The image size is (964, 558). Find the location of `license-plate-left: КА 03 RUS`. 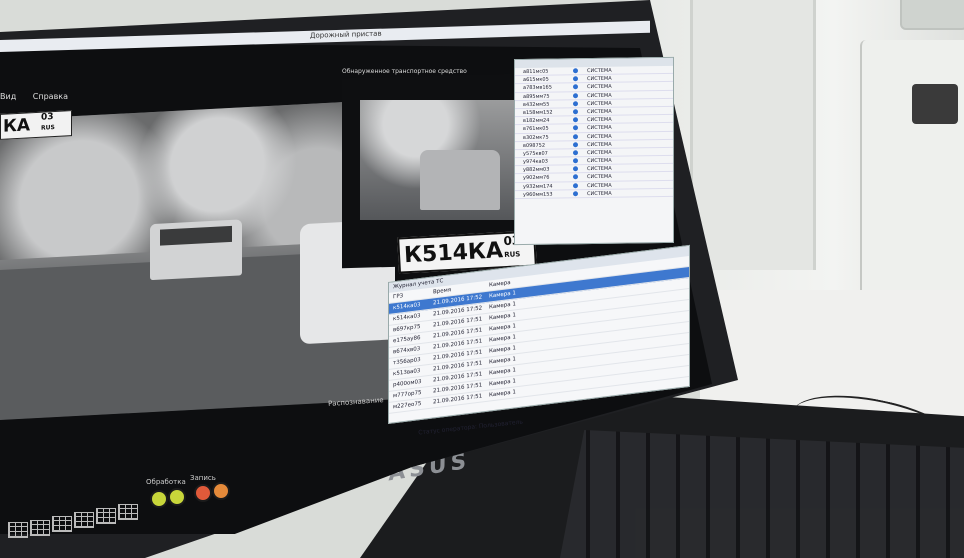

license-plate-left: КА 03 RUS is located at coordinates (36, 125).